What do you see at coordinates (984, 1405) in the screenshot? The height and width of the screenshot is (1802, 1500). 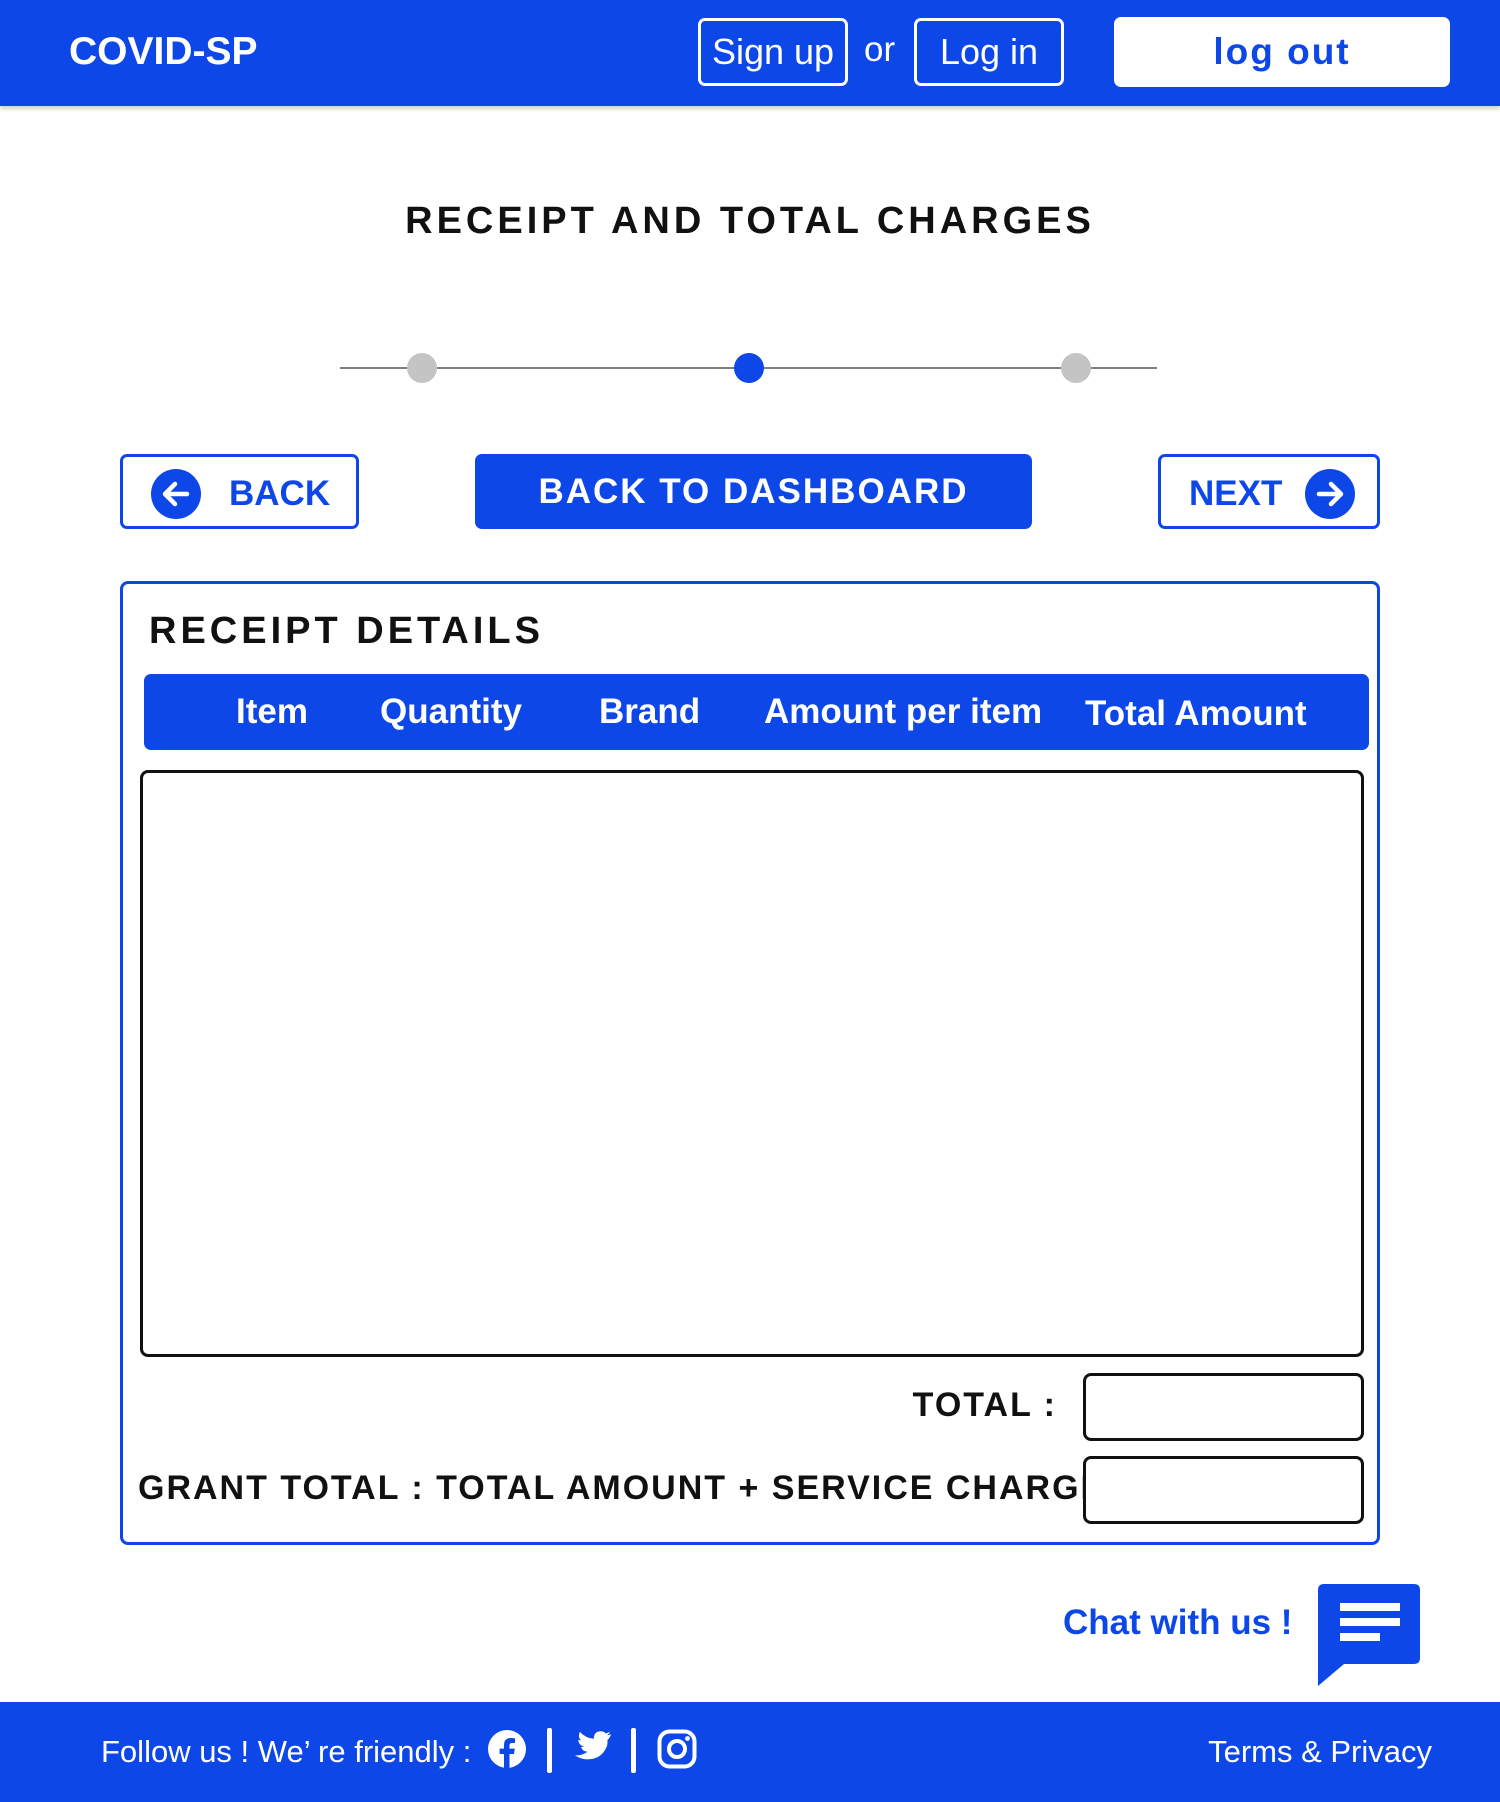 I see `total-label: TOTAL :` at bounding box center [984, 1405].